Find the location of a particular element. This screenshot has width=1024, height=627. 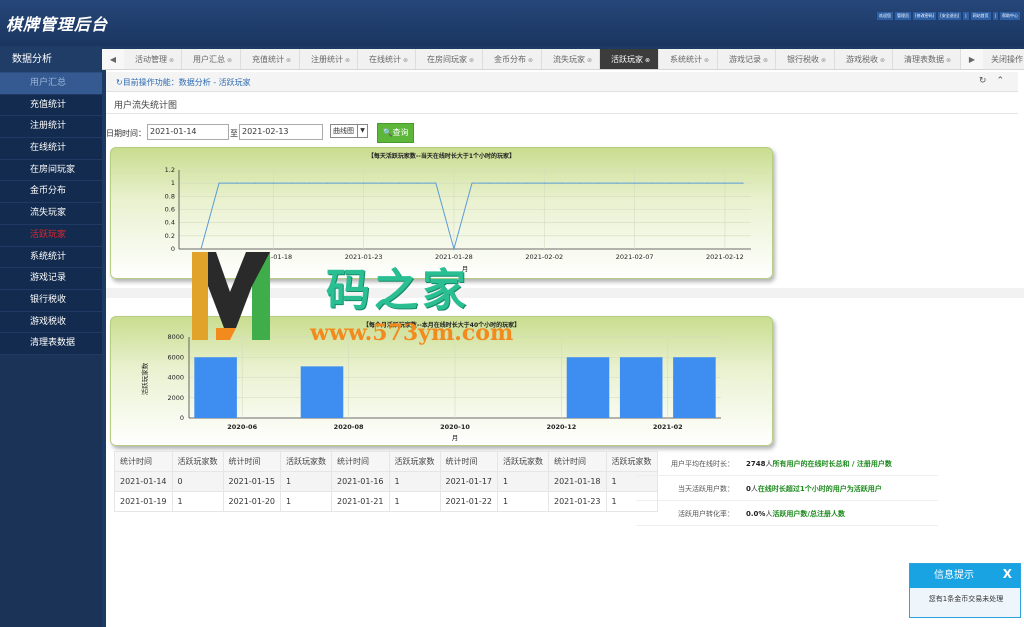

tab-label: 充值统计 is located at coordinates (268, 59).